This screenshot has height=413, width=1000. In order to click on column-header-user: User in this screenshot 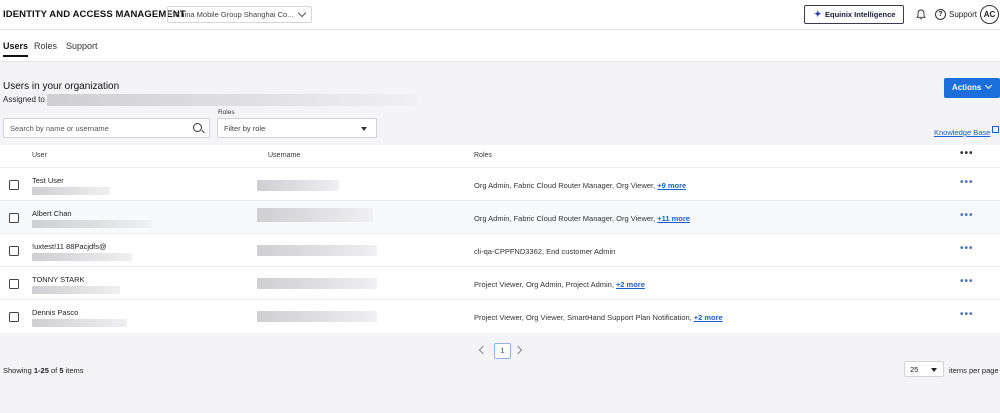, I will do `click(39, 155)`.